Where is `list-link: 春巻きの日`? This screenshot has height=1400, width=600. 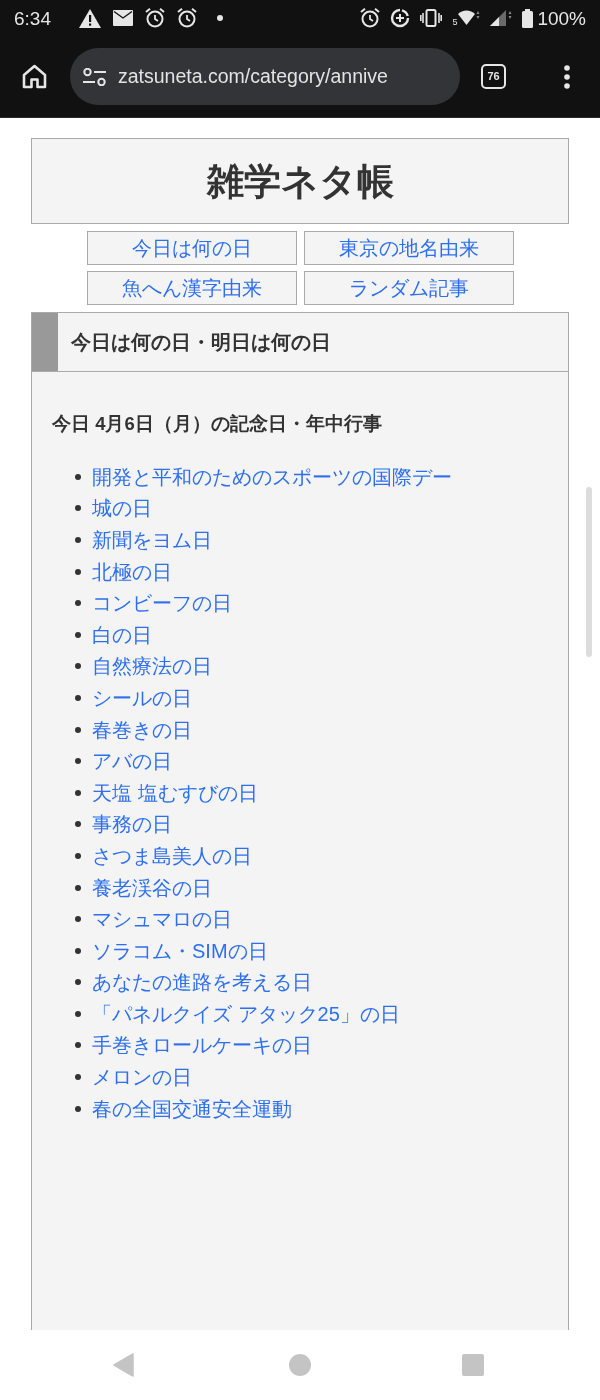 list-link: 春巻きの日 is located at coordinates (142, 729).